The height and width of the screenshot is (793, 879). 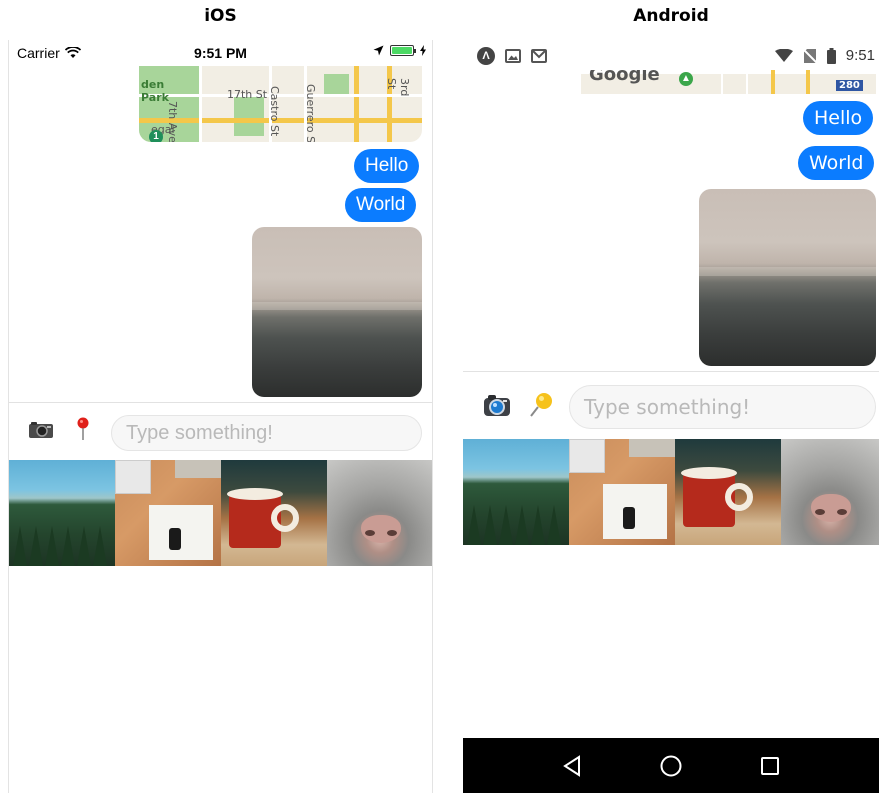 What do you see at coordinates (770, 766) in the screenshot?
I see `recents-icon` at bounding box center [770, 766].